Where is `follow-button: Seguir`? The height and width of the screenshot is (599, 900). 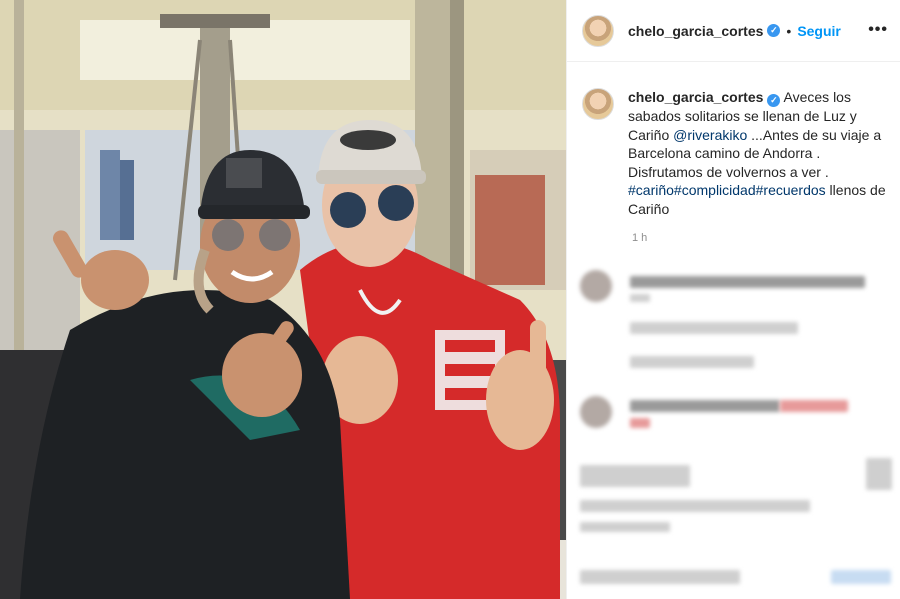 follow-button: Seguir is located at coordinates (819, 31).